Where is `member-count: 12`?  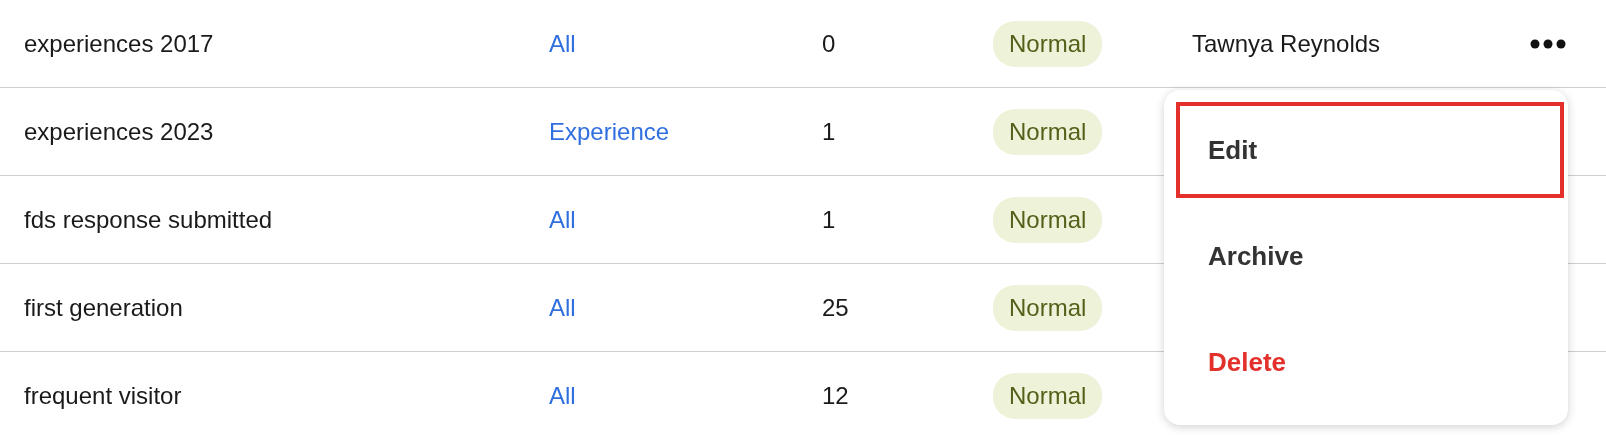 member-count: 12 is located at coordinates (836, 395).